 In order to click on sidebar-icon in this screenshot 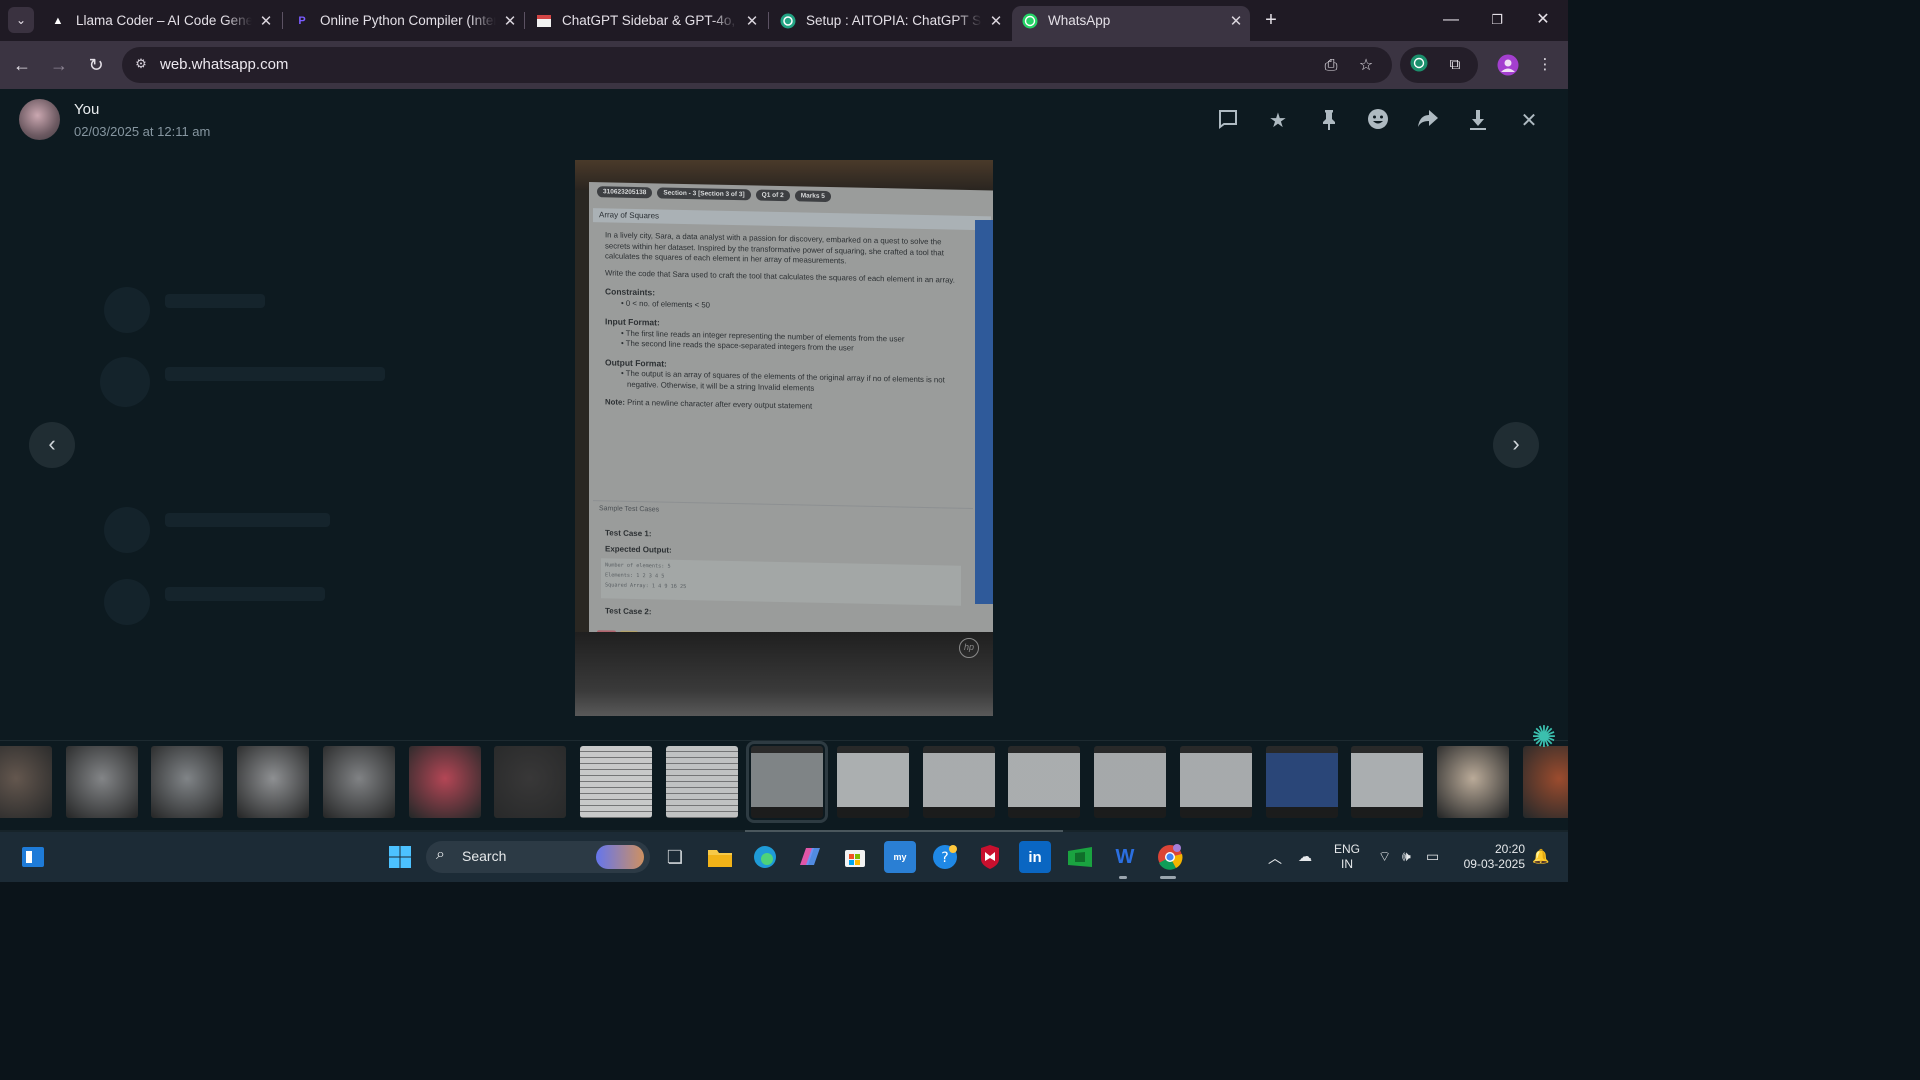, I will do `click(544, 21)`.